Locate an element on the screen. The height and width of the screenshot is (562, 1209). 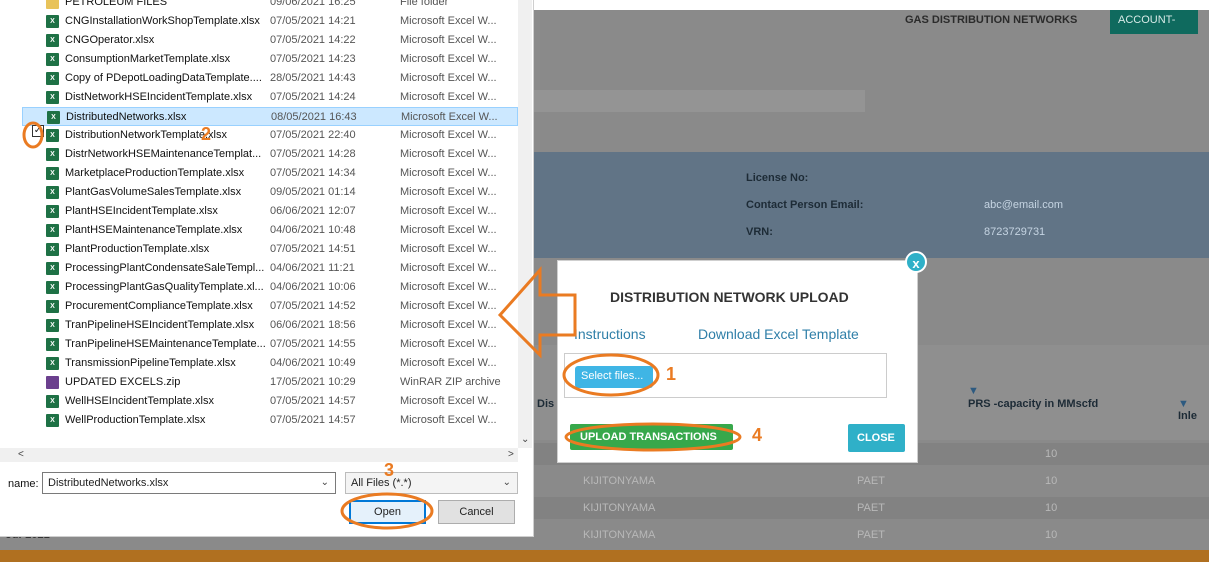
step-3-label: 3 is located at coordinates (389, 470).